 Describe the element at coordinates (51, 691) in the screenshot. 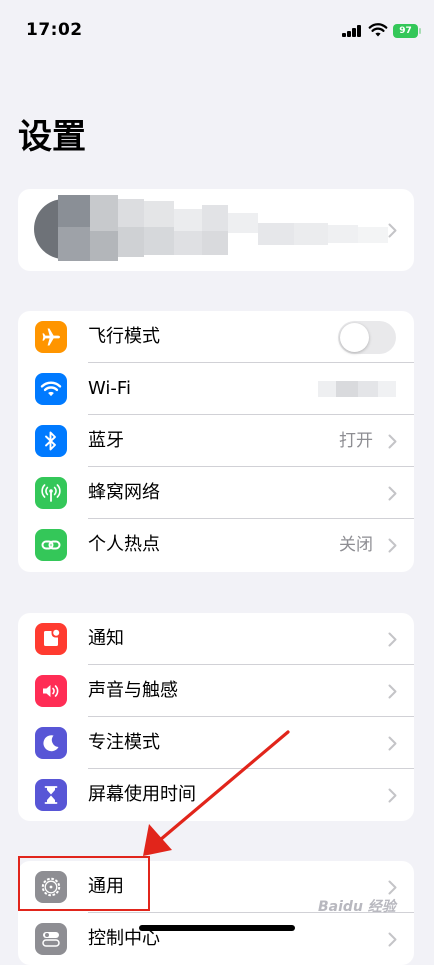

I see `speaker-icon` at that location.